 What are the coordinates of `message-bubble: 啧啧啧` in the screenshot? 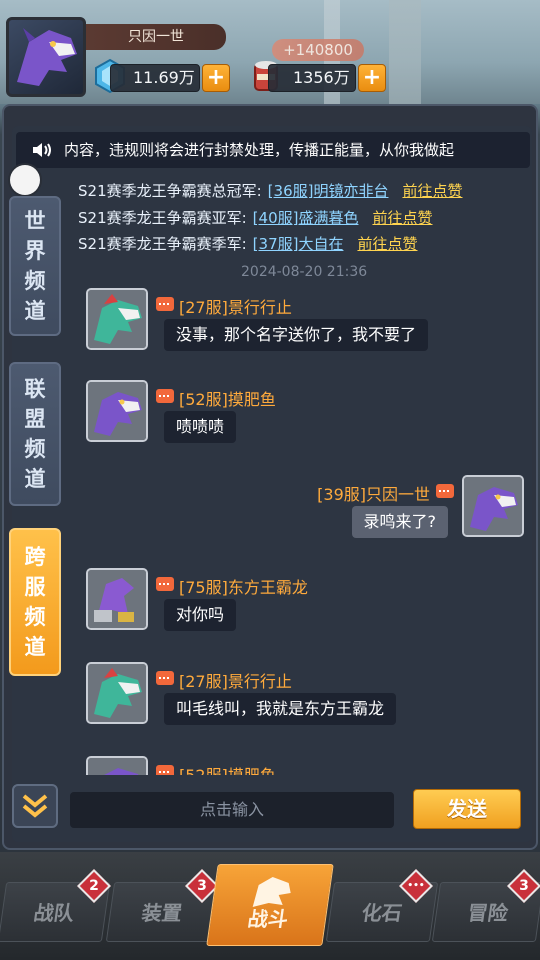 It's located at (200, 427).